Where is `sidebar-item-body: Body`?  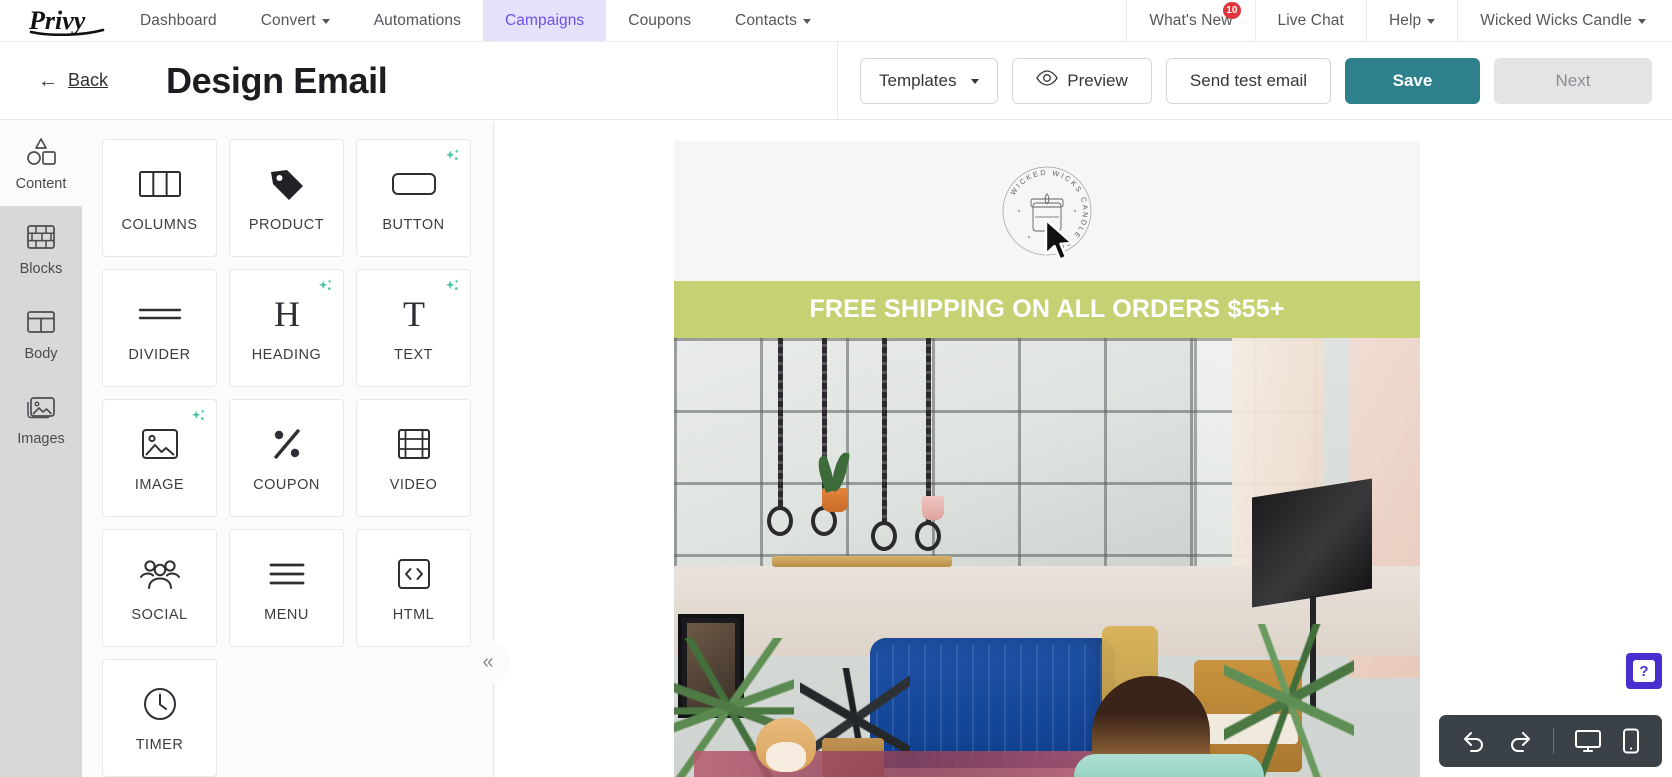 sidebar-item-body: Body is located at coordinates (41, 333).